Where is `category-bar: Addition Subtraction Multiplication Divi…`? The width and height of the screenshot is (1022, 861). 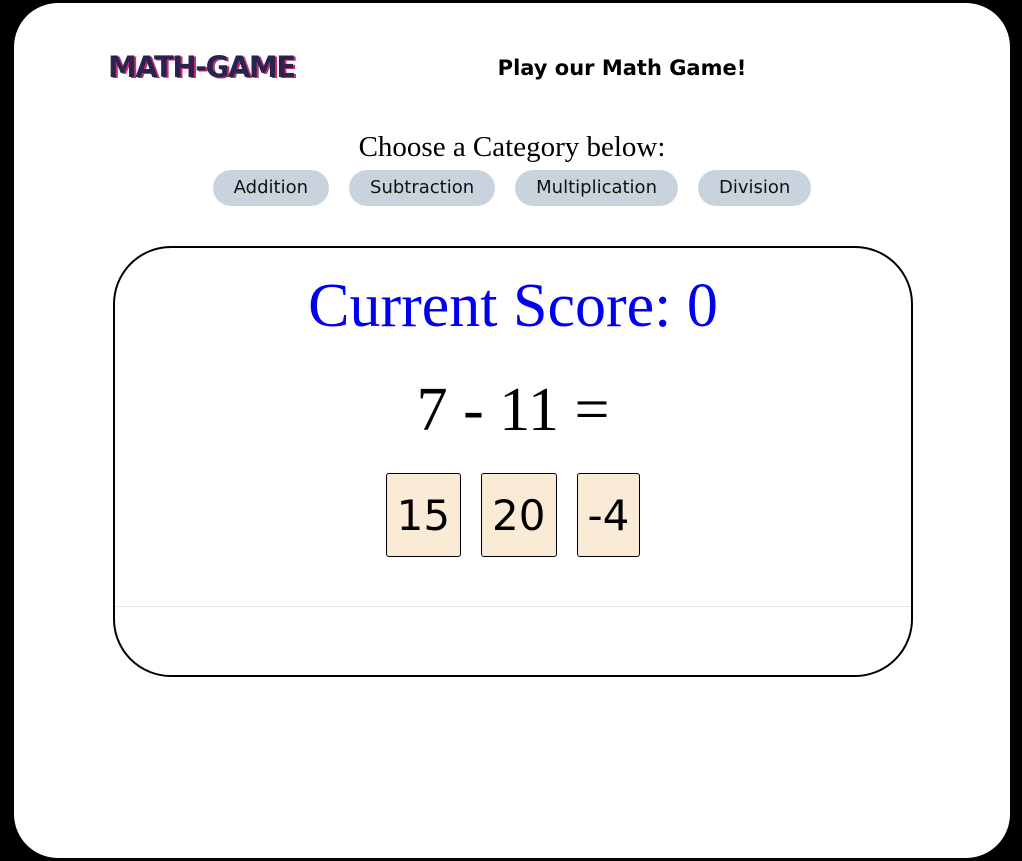
category-bar: Addition Subtraction Multiplication Divi… is located at coordinates (512, 188).